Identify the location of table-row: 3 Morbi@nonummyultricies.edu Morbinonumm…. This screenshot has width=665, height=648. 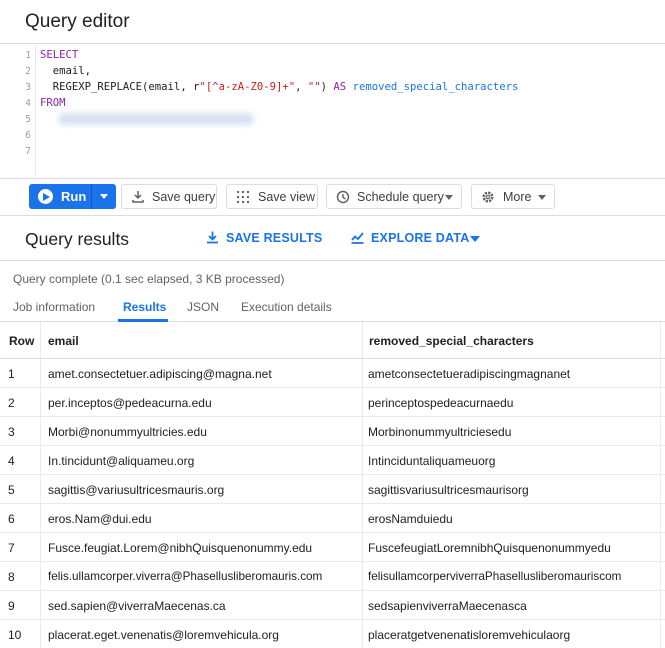
(332, 431).